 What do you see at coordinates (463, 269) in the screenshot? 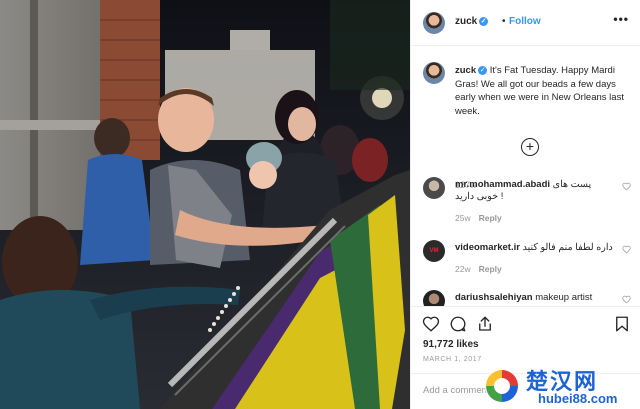
I see `comment-time: 22w` at bounding box center [463, 269].